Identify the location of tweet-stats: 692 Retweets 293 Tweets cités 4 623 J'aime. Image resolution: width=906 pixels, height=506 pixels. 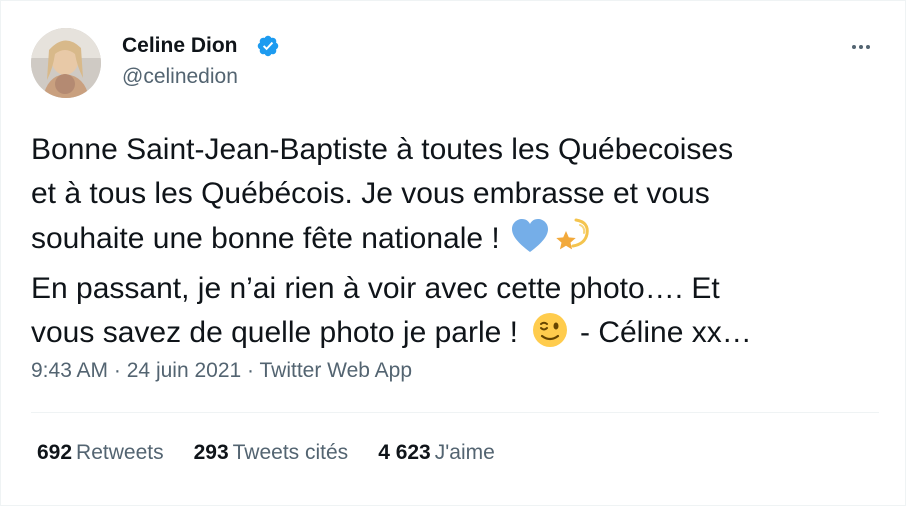
(266, 453).